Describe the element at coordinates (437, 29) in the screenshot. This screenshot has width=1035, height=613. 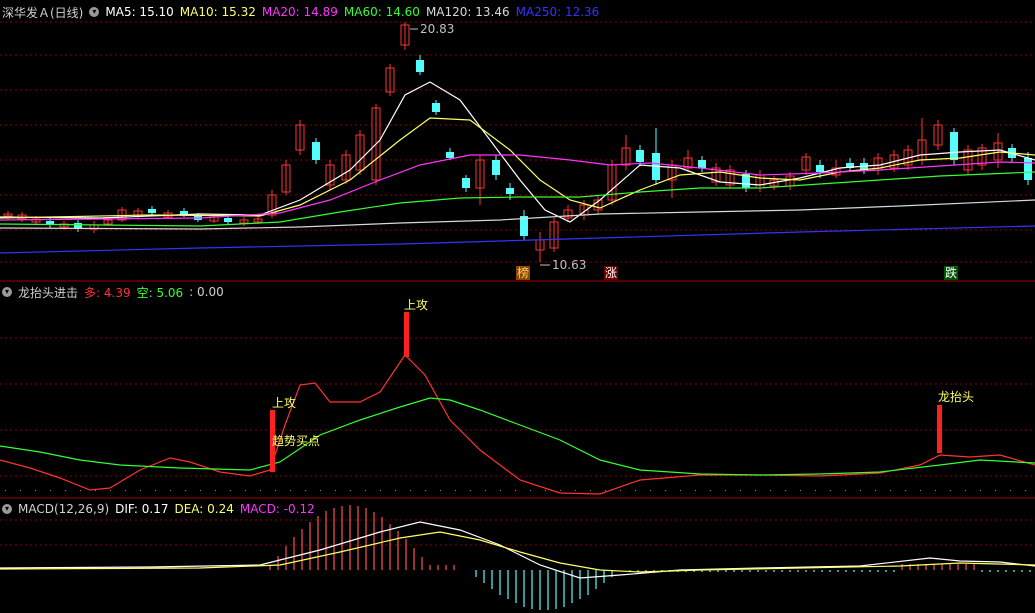
I see `high-price-label: 20.83` at that location.